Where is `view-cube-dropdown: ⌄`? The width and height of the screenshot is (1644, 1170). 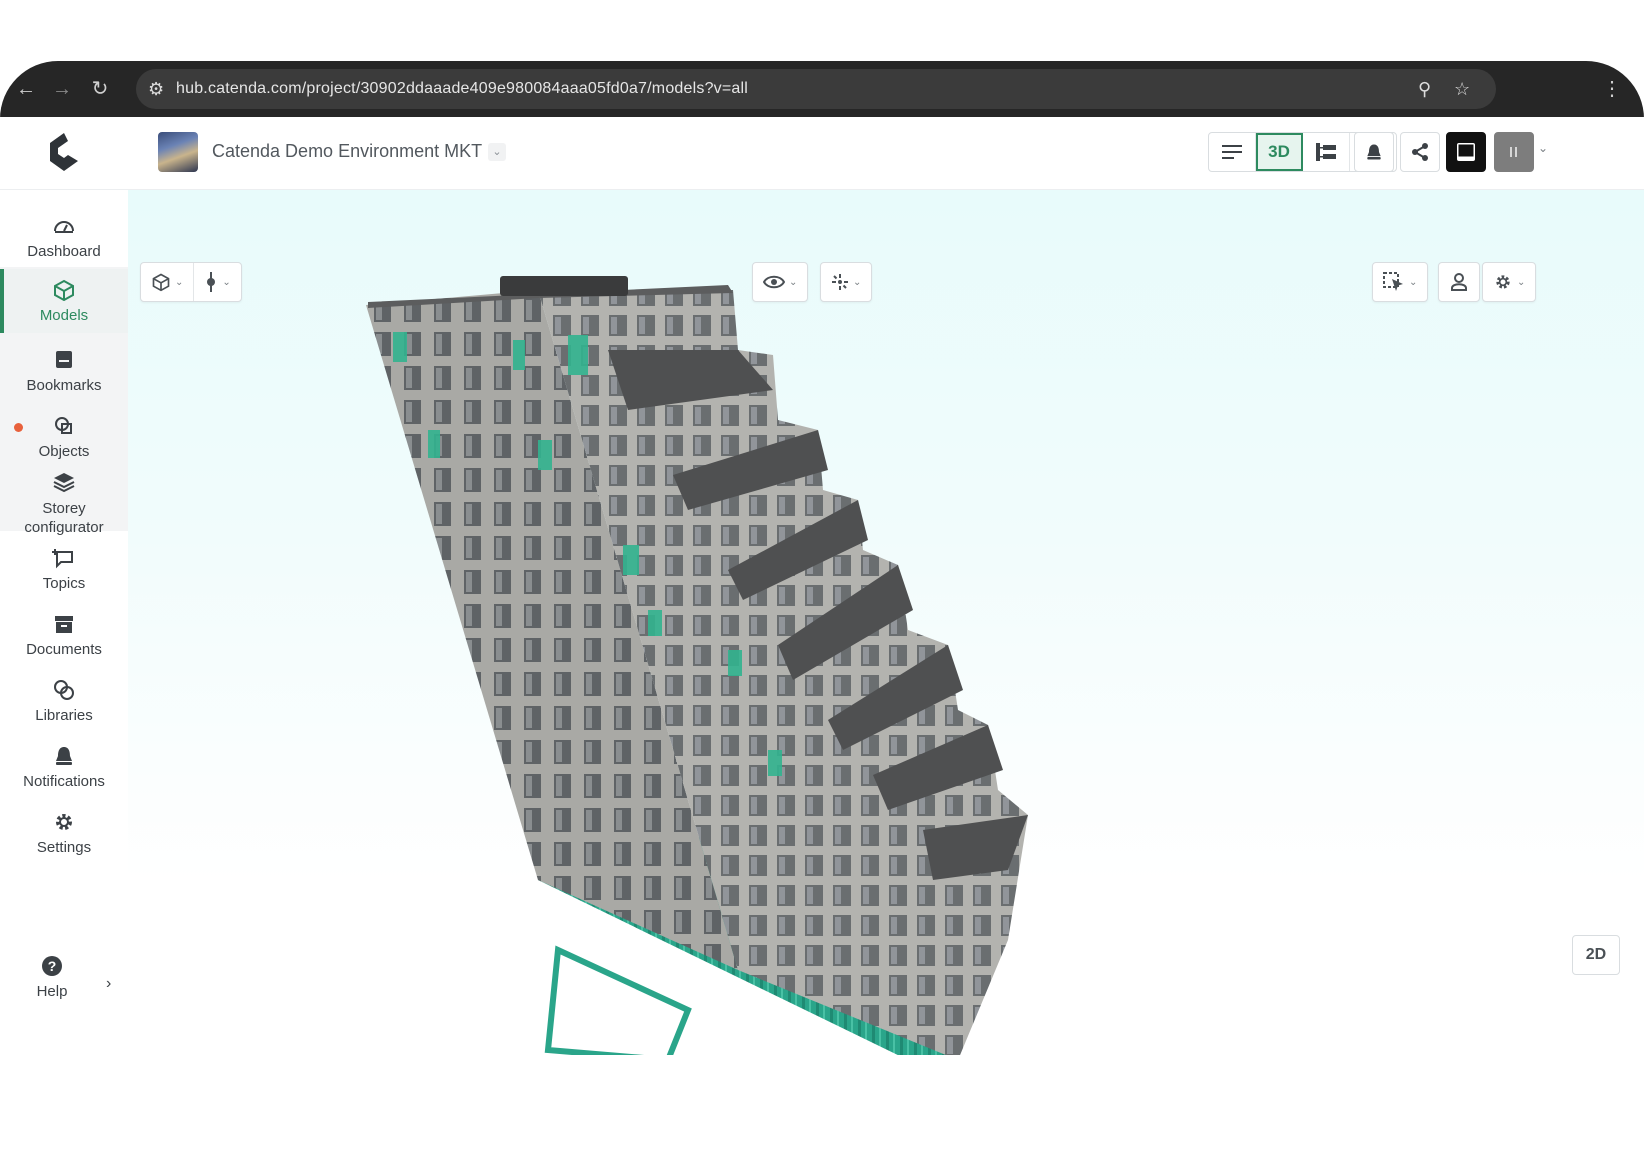 view-cube-dropdown: ⌄ is located at coordinates (168, 282).